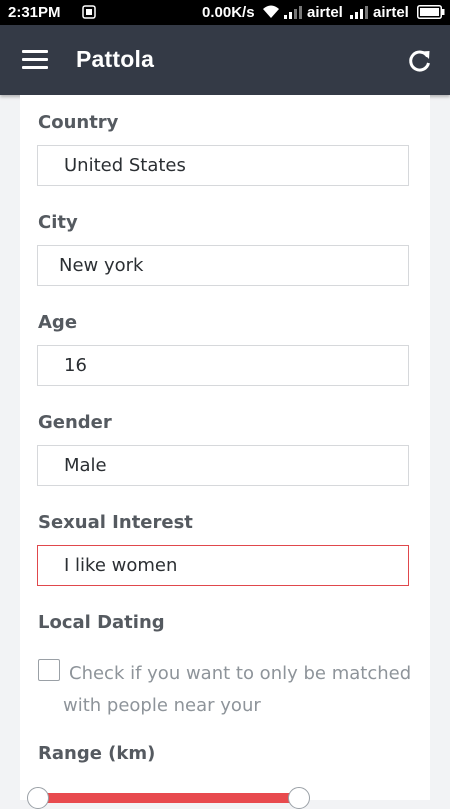  Describe the element at coordinates (89, 14) in the screenshot. I see `notification-icon` at that location.